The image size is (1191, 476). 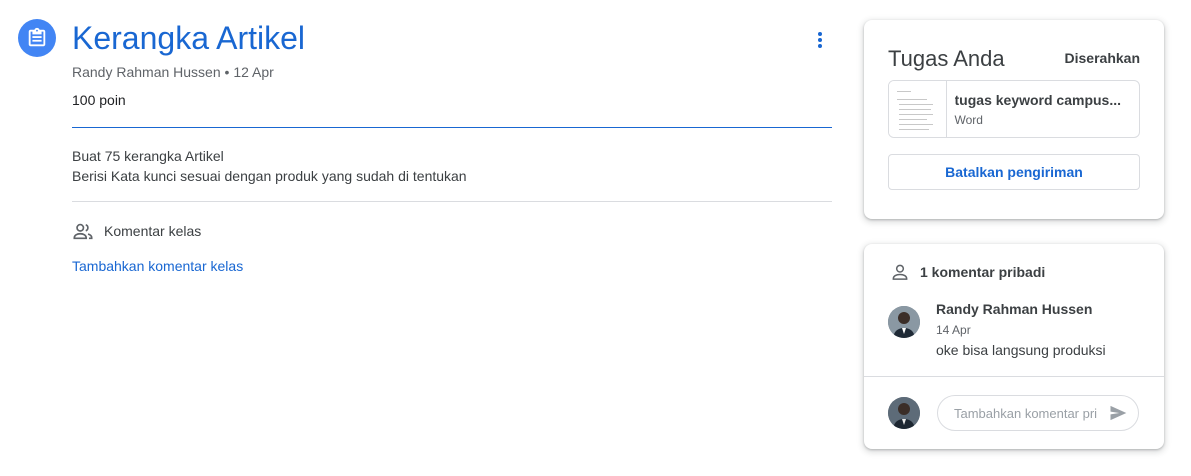 I want to click on more-options-button, so click(x=820, y=40).